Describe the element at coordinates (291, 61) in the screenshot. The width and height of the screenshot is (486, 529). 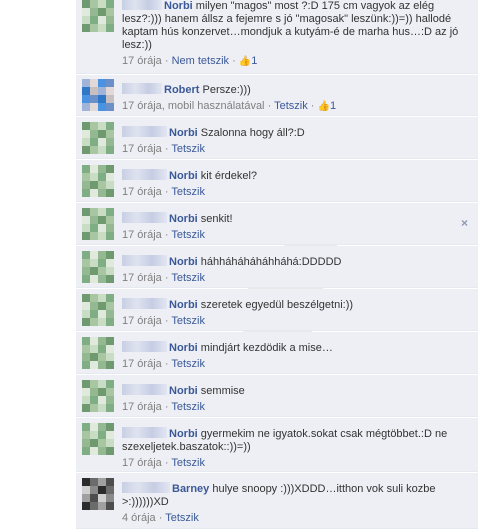
I see `comment-meta: 17 órája · Nem tetszik · 👍1` at that location.